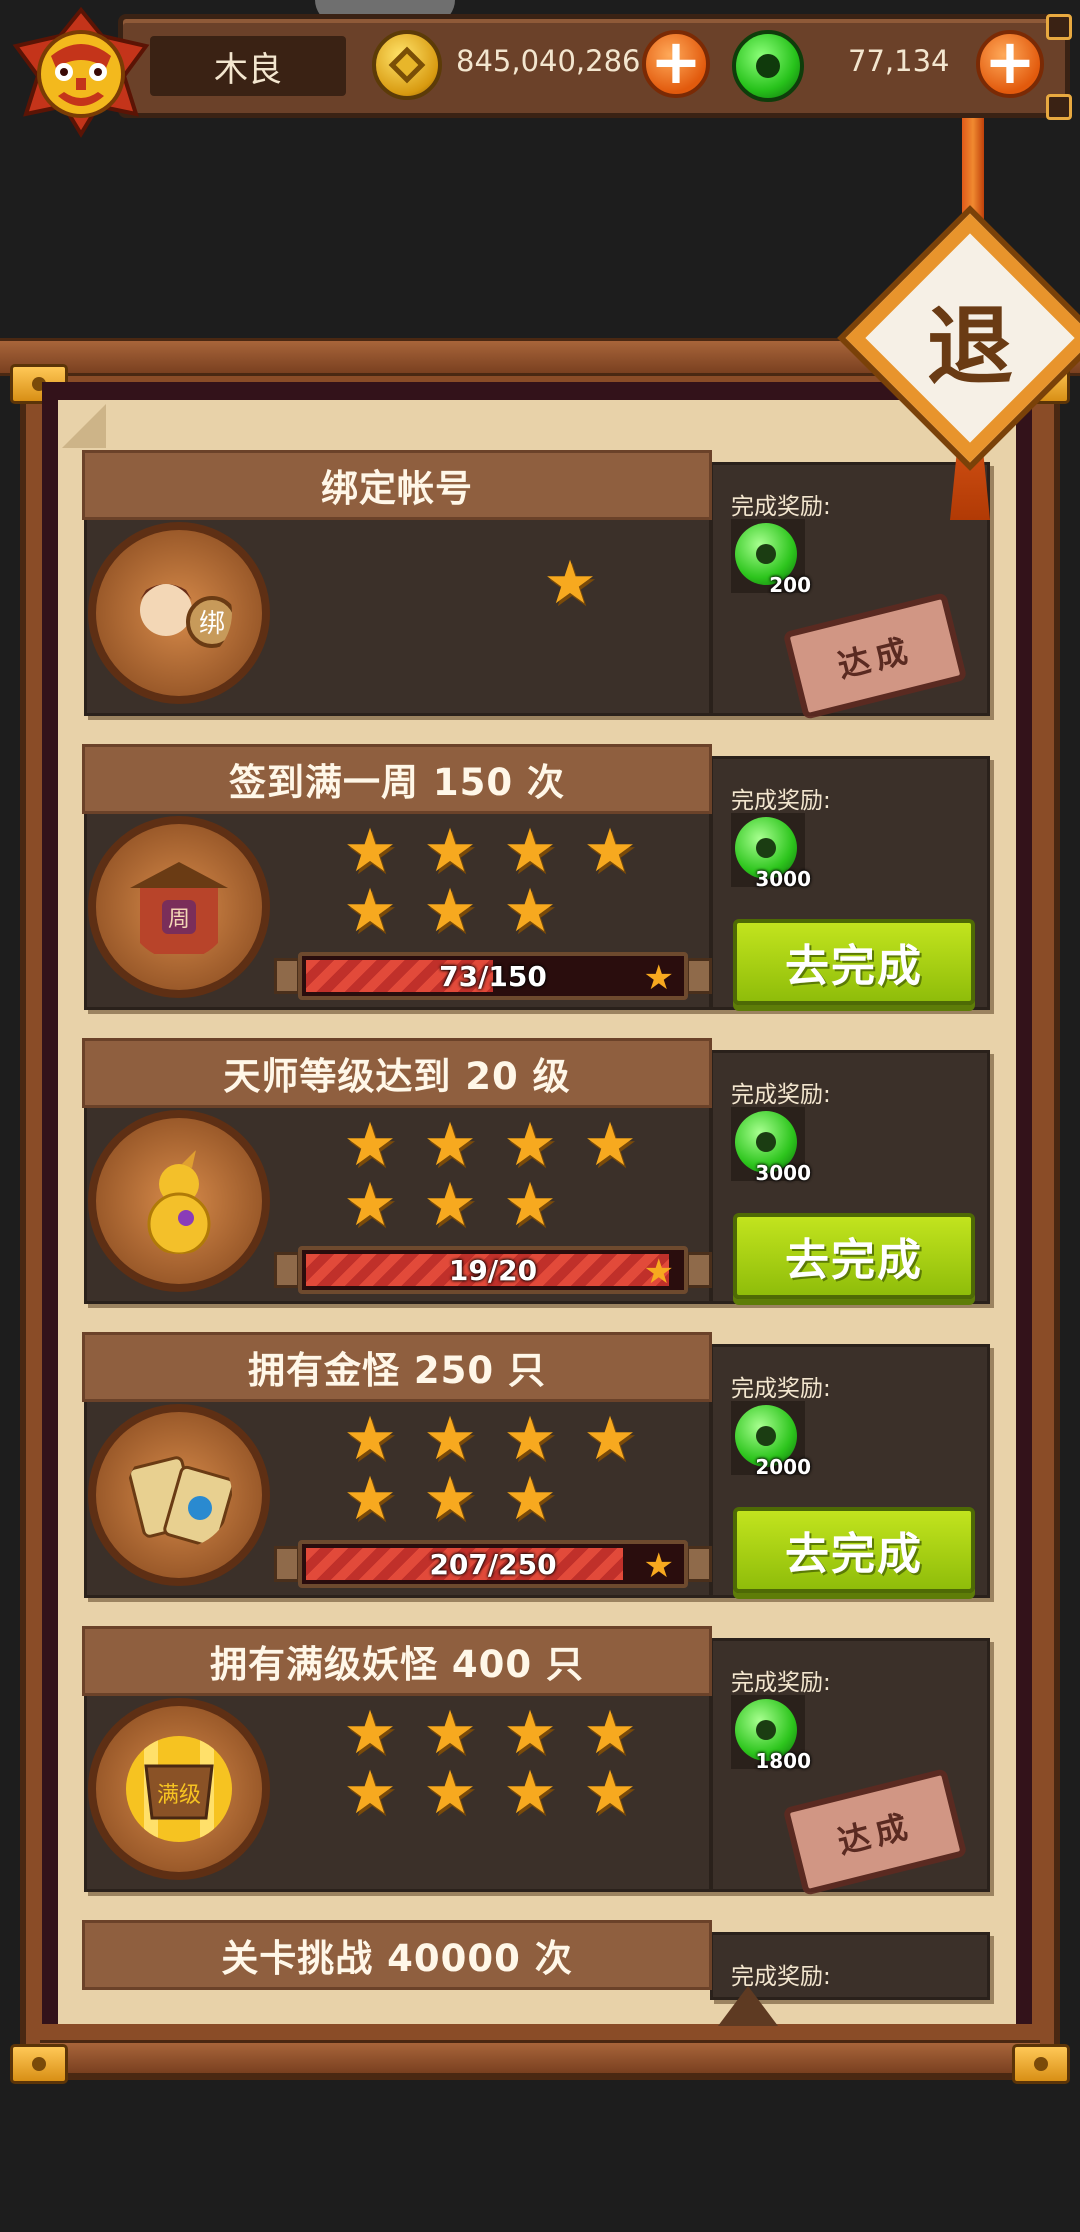 This screenshot has width=1080, height=2232. I want to click on quest-title: 关卡挑战 40000 次, so click(397, 1955).